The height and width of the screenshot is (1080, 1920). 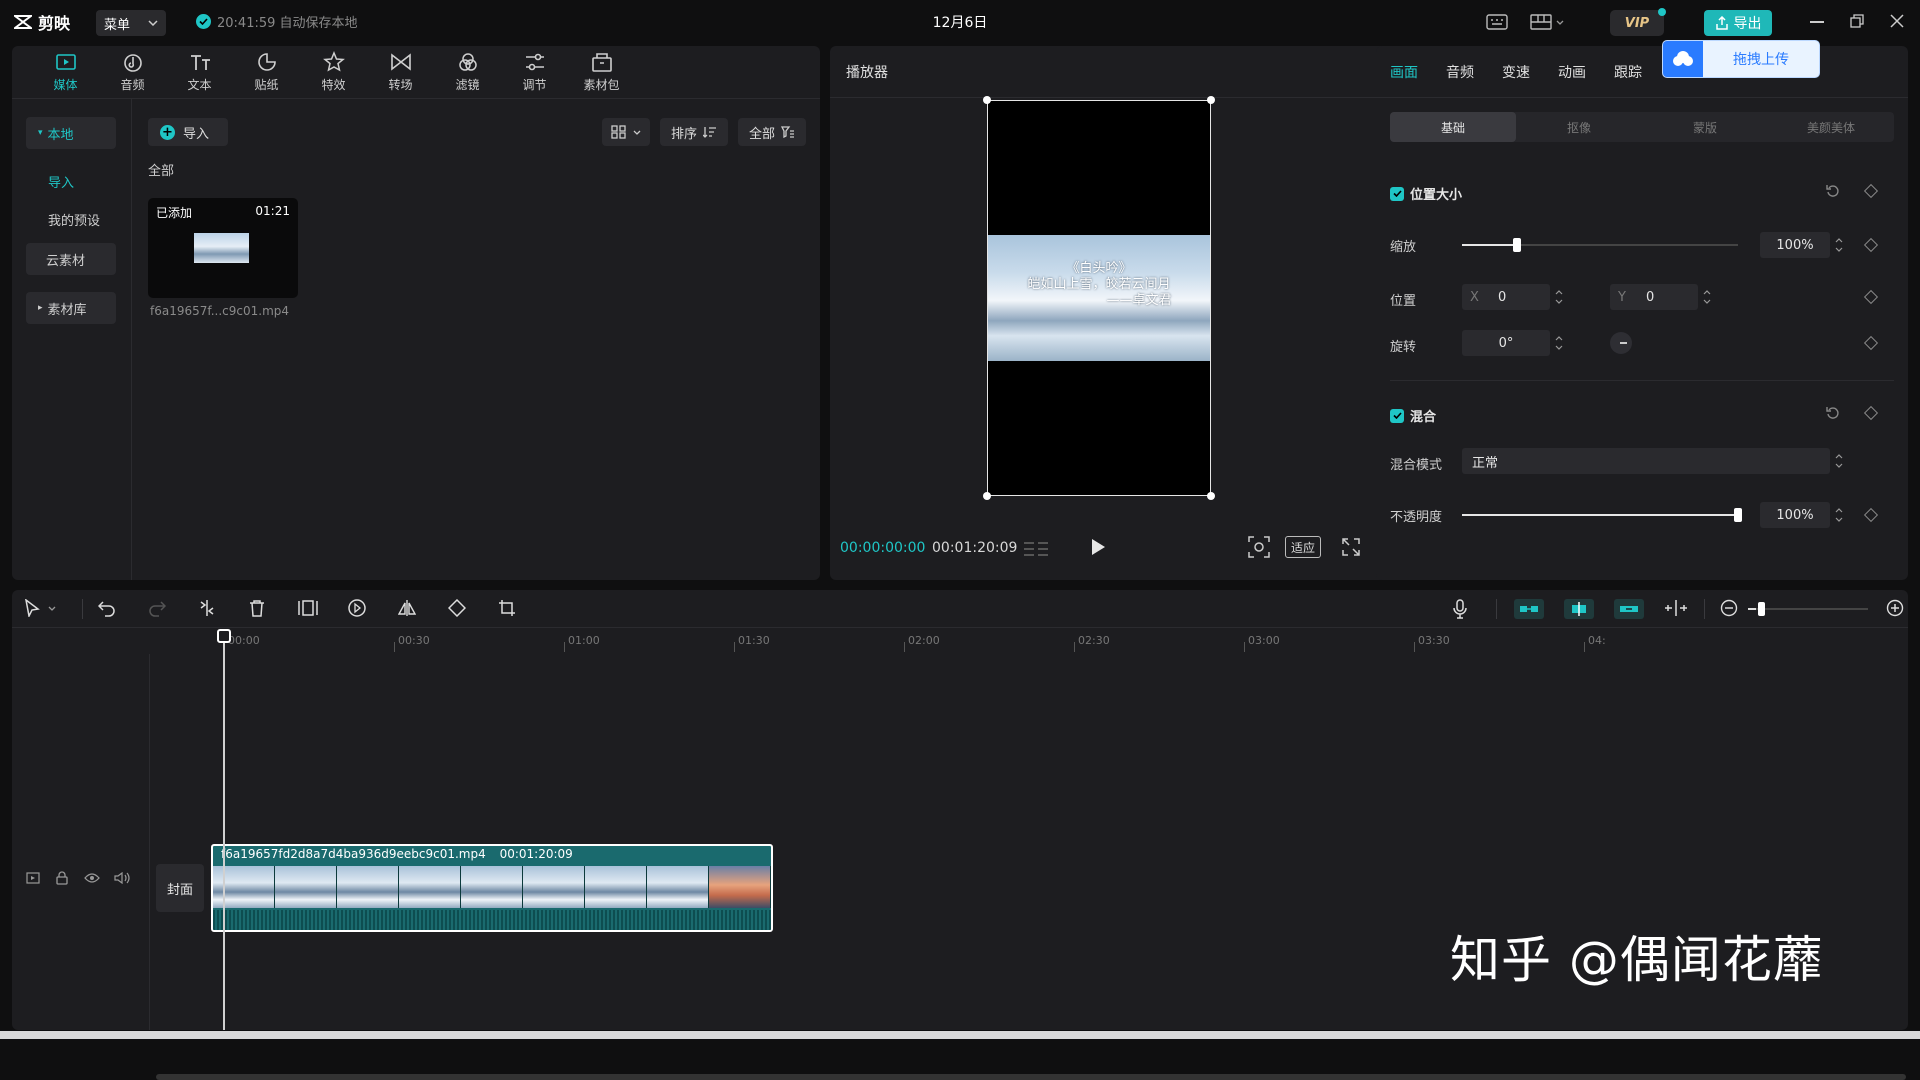 What do you see at coordinates (33, 878) in the screenshot?
I see `track-cover-toggle-icon` at bounding box center [33, 878].